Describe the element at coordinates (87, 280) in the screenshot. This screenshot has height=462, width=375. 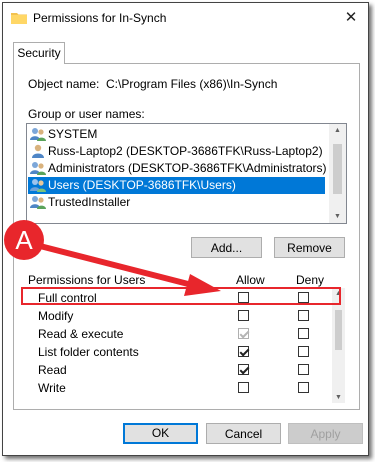
I see `permissions-label: Permissions for Users` at that location.